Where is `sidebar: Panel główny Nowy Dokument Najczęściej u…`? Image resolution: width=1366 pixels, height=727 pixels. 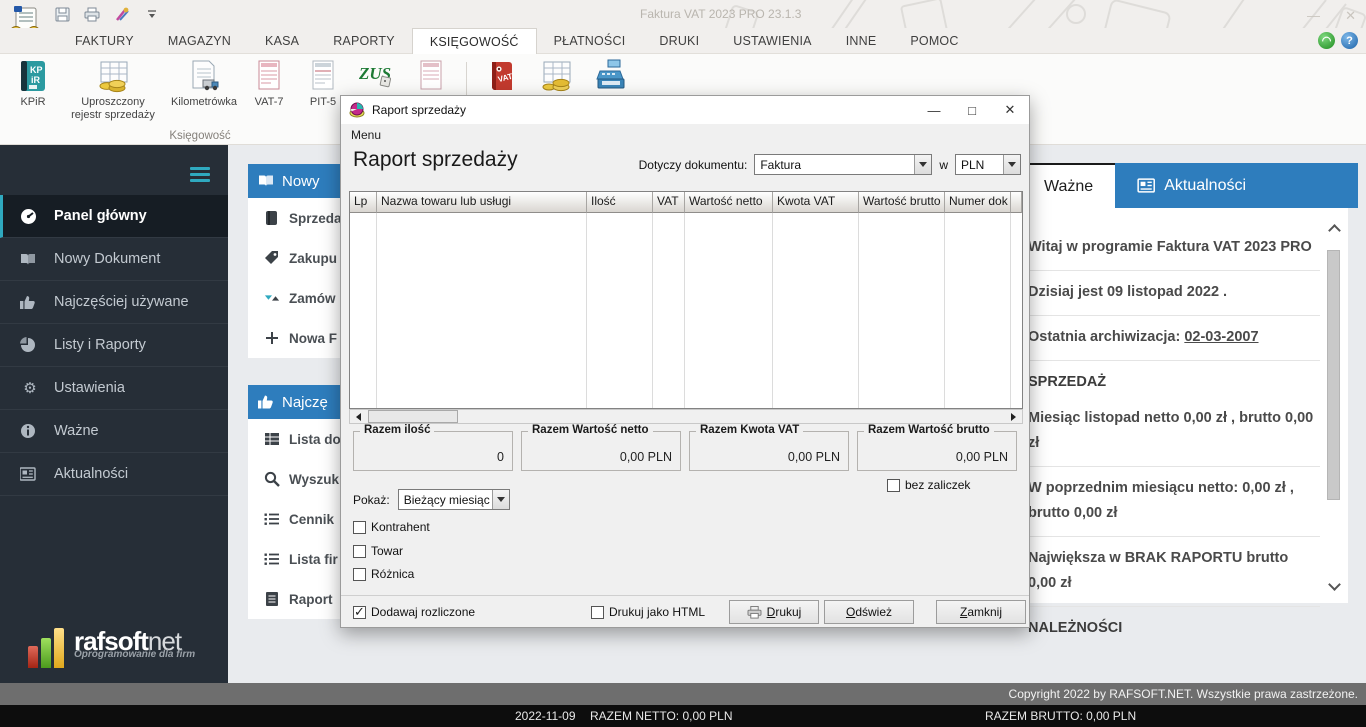
sidebar: Panel główny Nowy Dokument Najczęściej u… is located at coordinates (114, 414).